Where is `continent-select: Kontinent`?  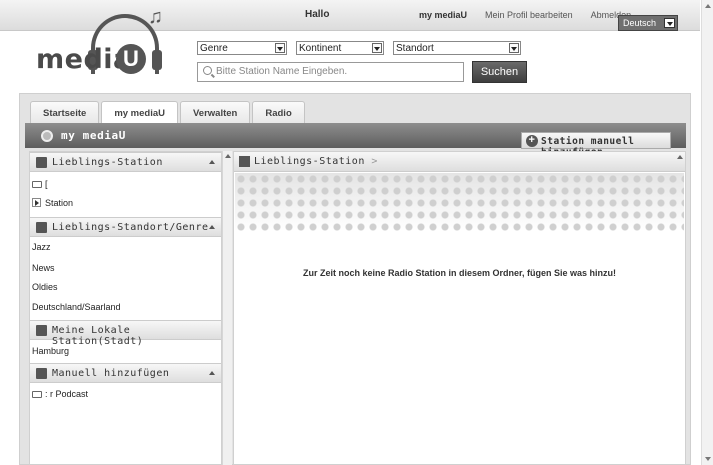 continent-select: Kontinent is located at coordinates (340, 48).